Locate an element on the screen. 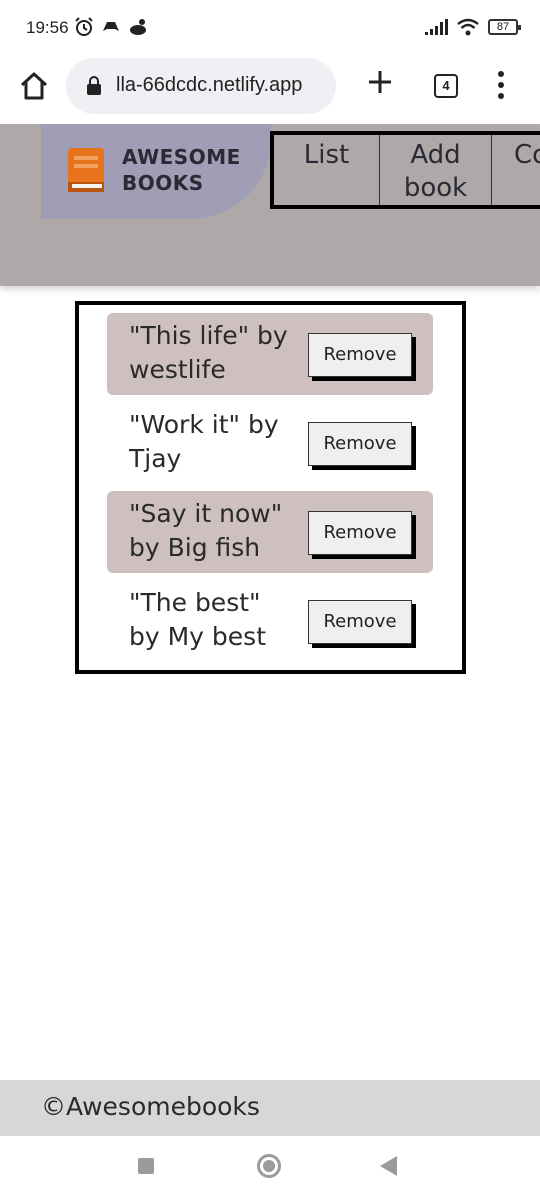  book-title: "Say it now" by Big fish is located at coordinates (219, 531).